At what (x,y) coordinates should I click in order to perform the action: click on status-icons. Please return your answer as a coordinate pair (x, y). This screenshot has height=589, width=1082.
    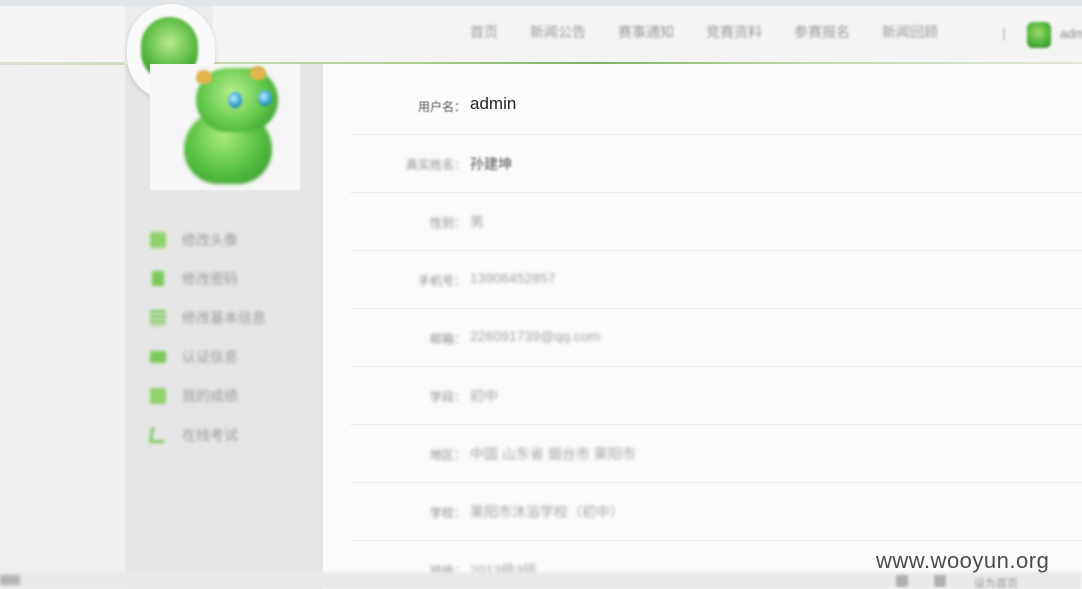
    Looking at the image, I should click on (921, 581).